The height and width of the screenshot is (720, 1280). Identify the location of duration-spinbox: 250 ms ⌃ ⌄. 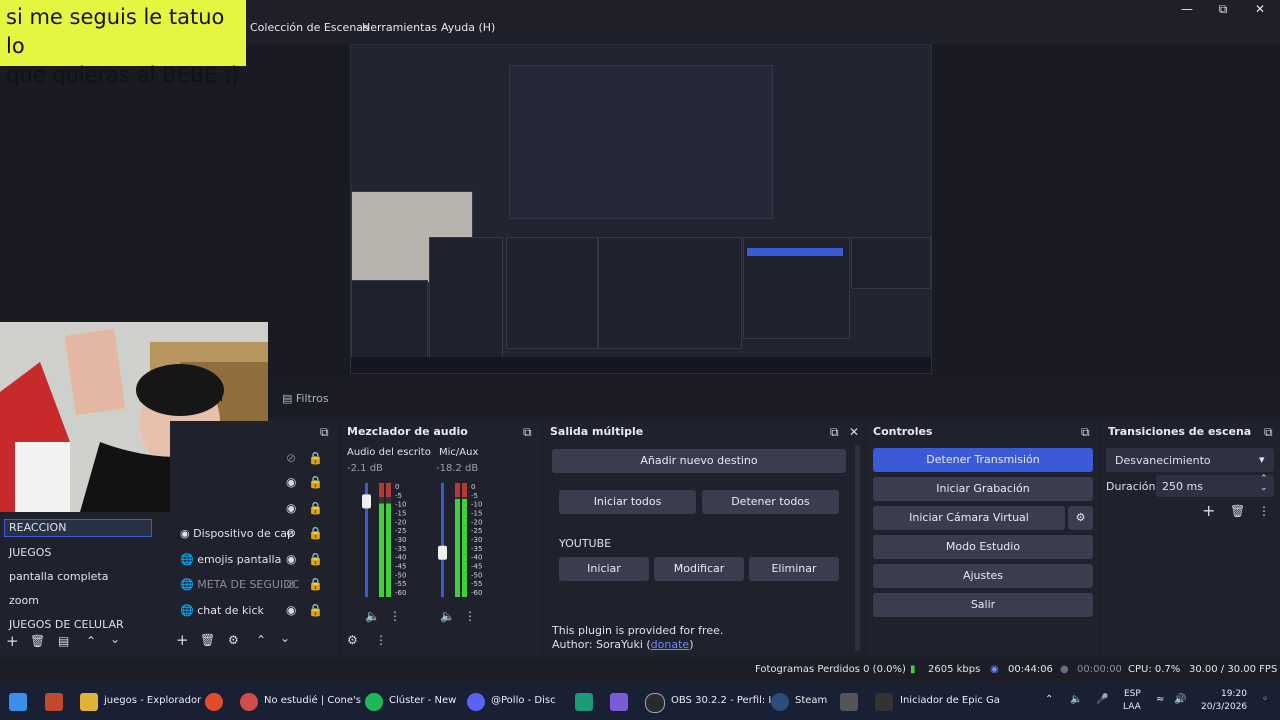
(1215, 485).